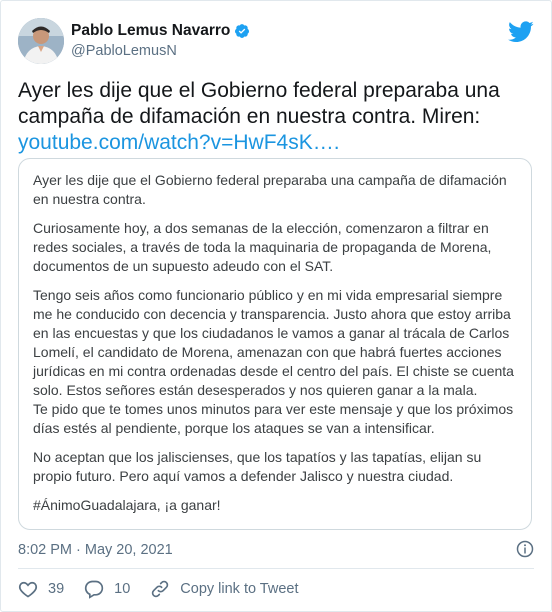 The width and height of the screenshot is (552, 612). What do you see at coordinates (239, 589) in the screenshot?
I see `copy-link-label: Copy link to Tweet` at bounding box center [239, 589].